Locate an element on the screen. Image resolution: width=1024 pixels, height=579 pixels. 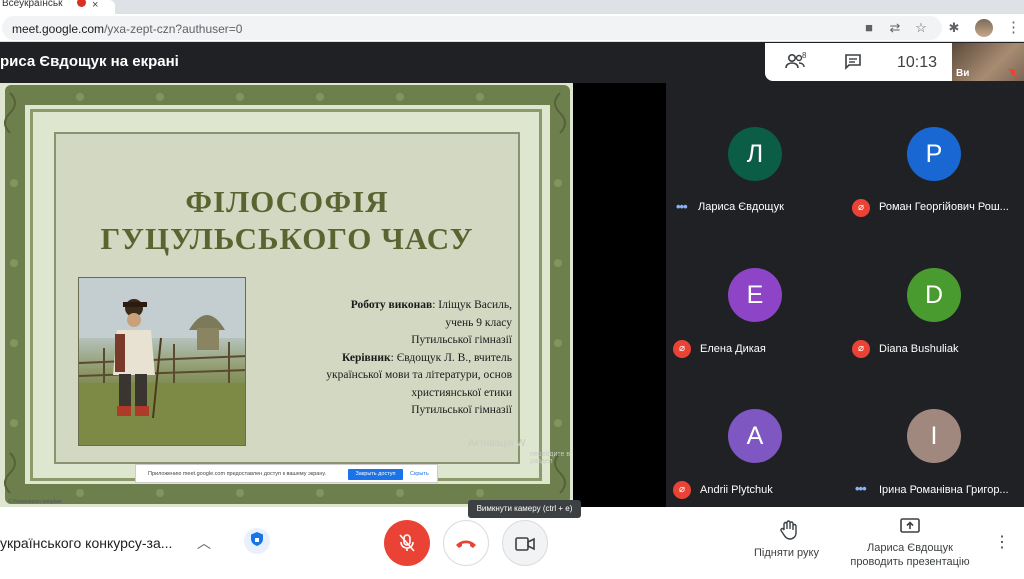
leave-call-button is located at coordinates (466, 543).